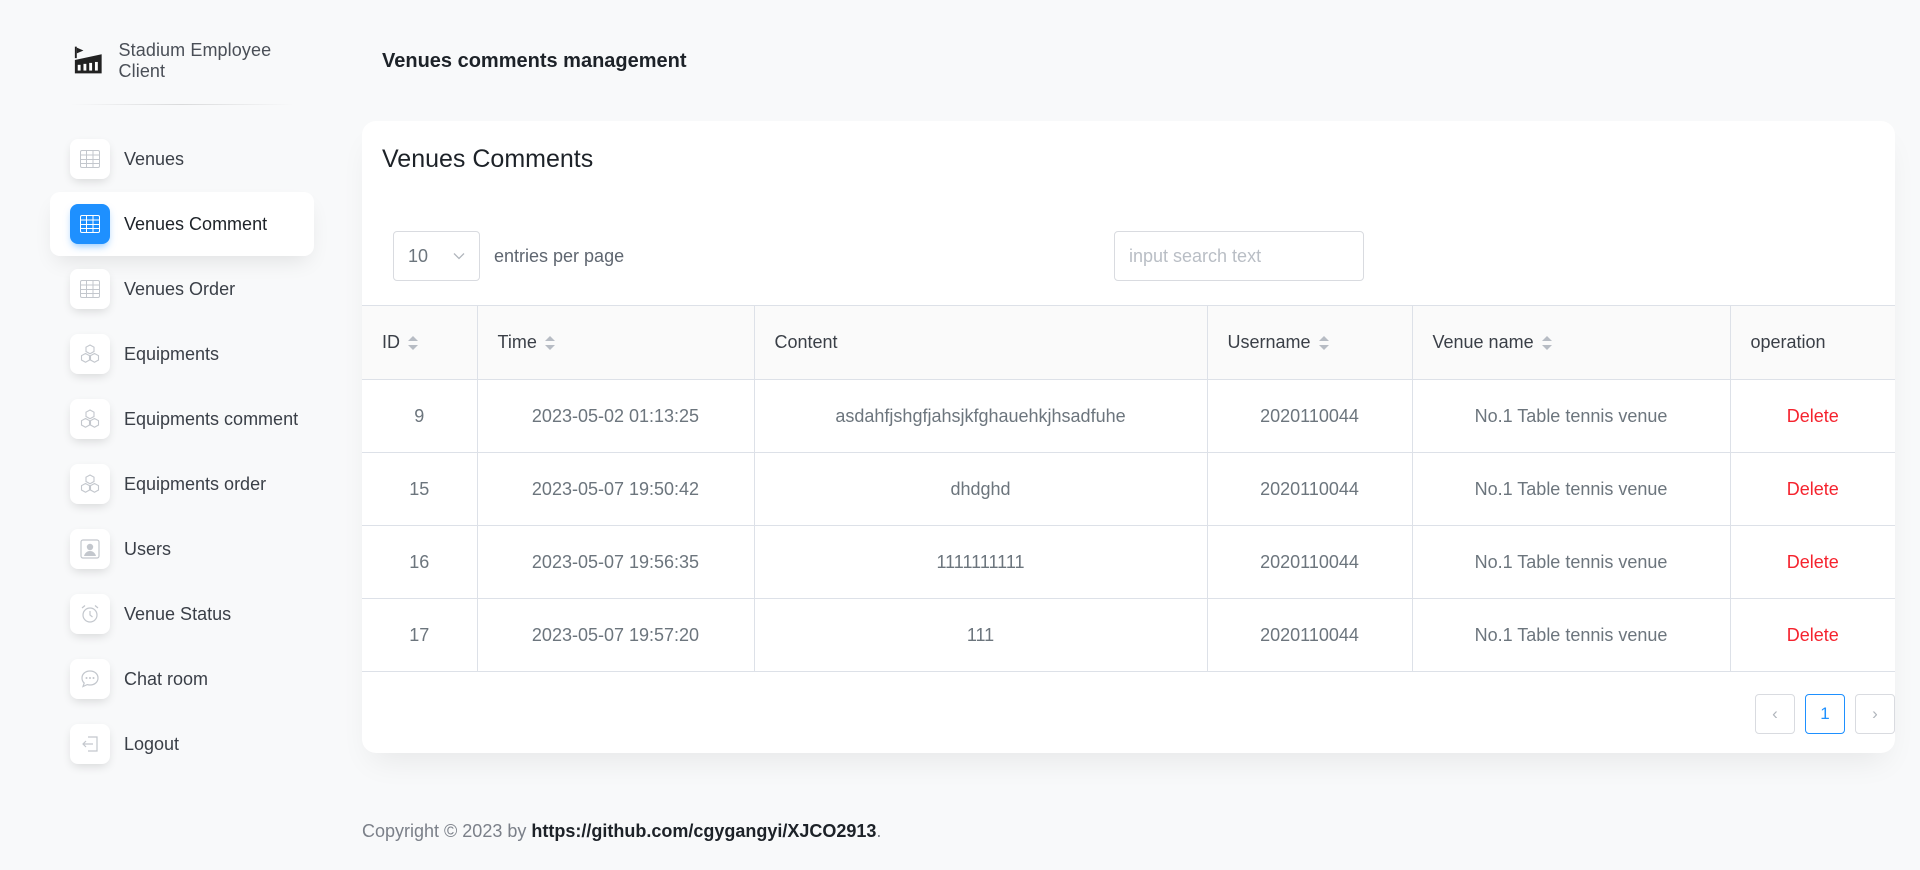 This screenshot has width=1920, height=870. What do you see at coordinates (418, 255) in the screenshot?
I see `entries-value: 10` at bounding box center [418, 255].